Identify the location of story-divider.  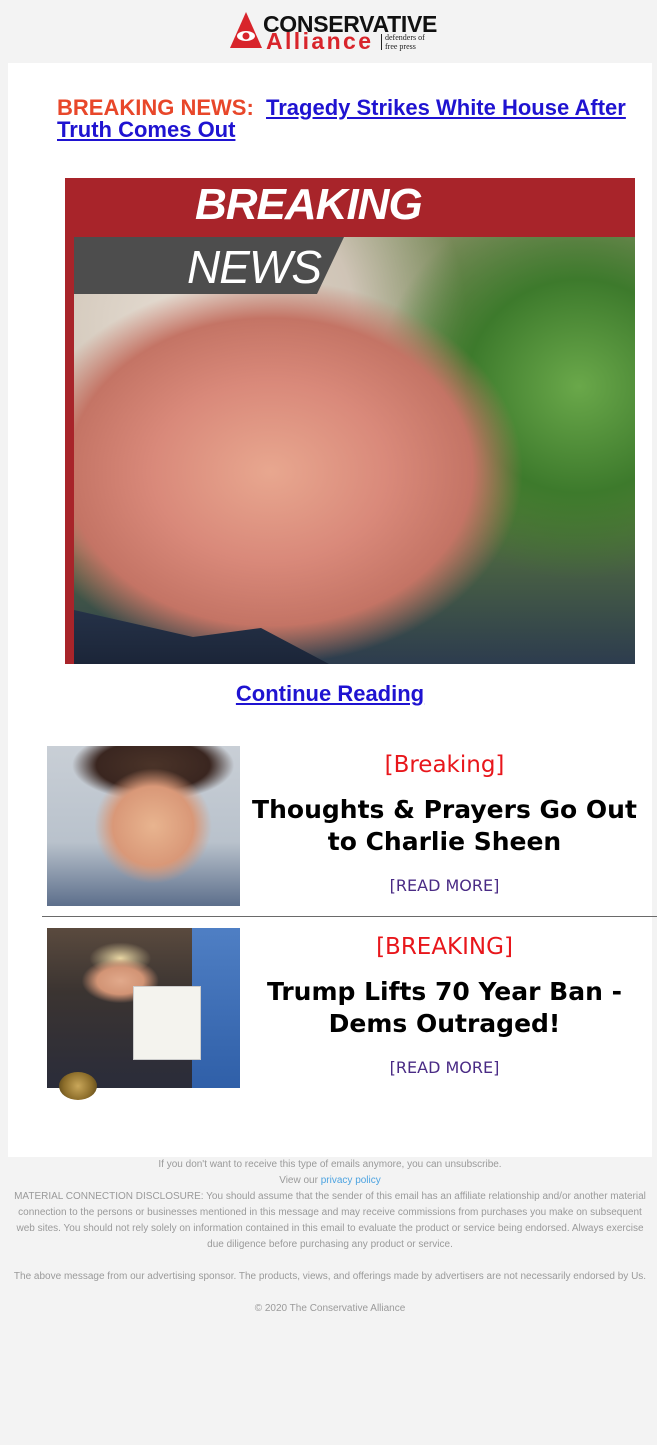
(349, 916).